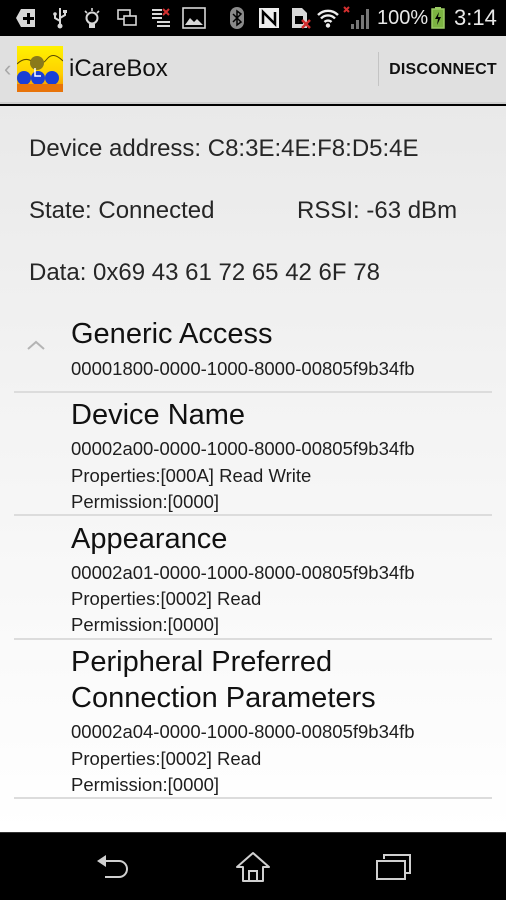  What do you see at coordinates (127, 18) in the screenshot?
I see `screen-mirror-icon` at bounding box center [127, 18].